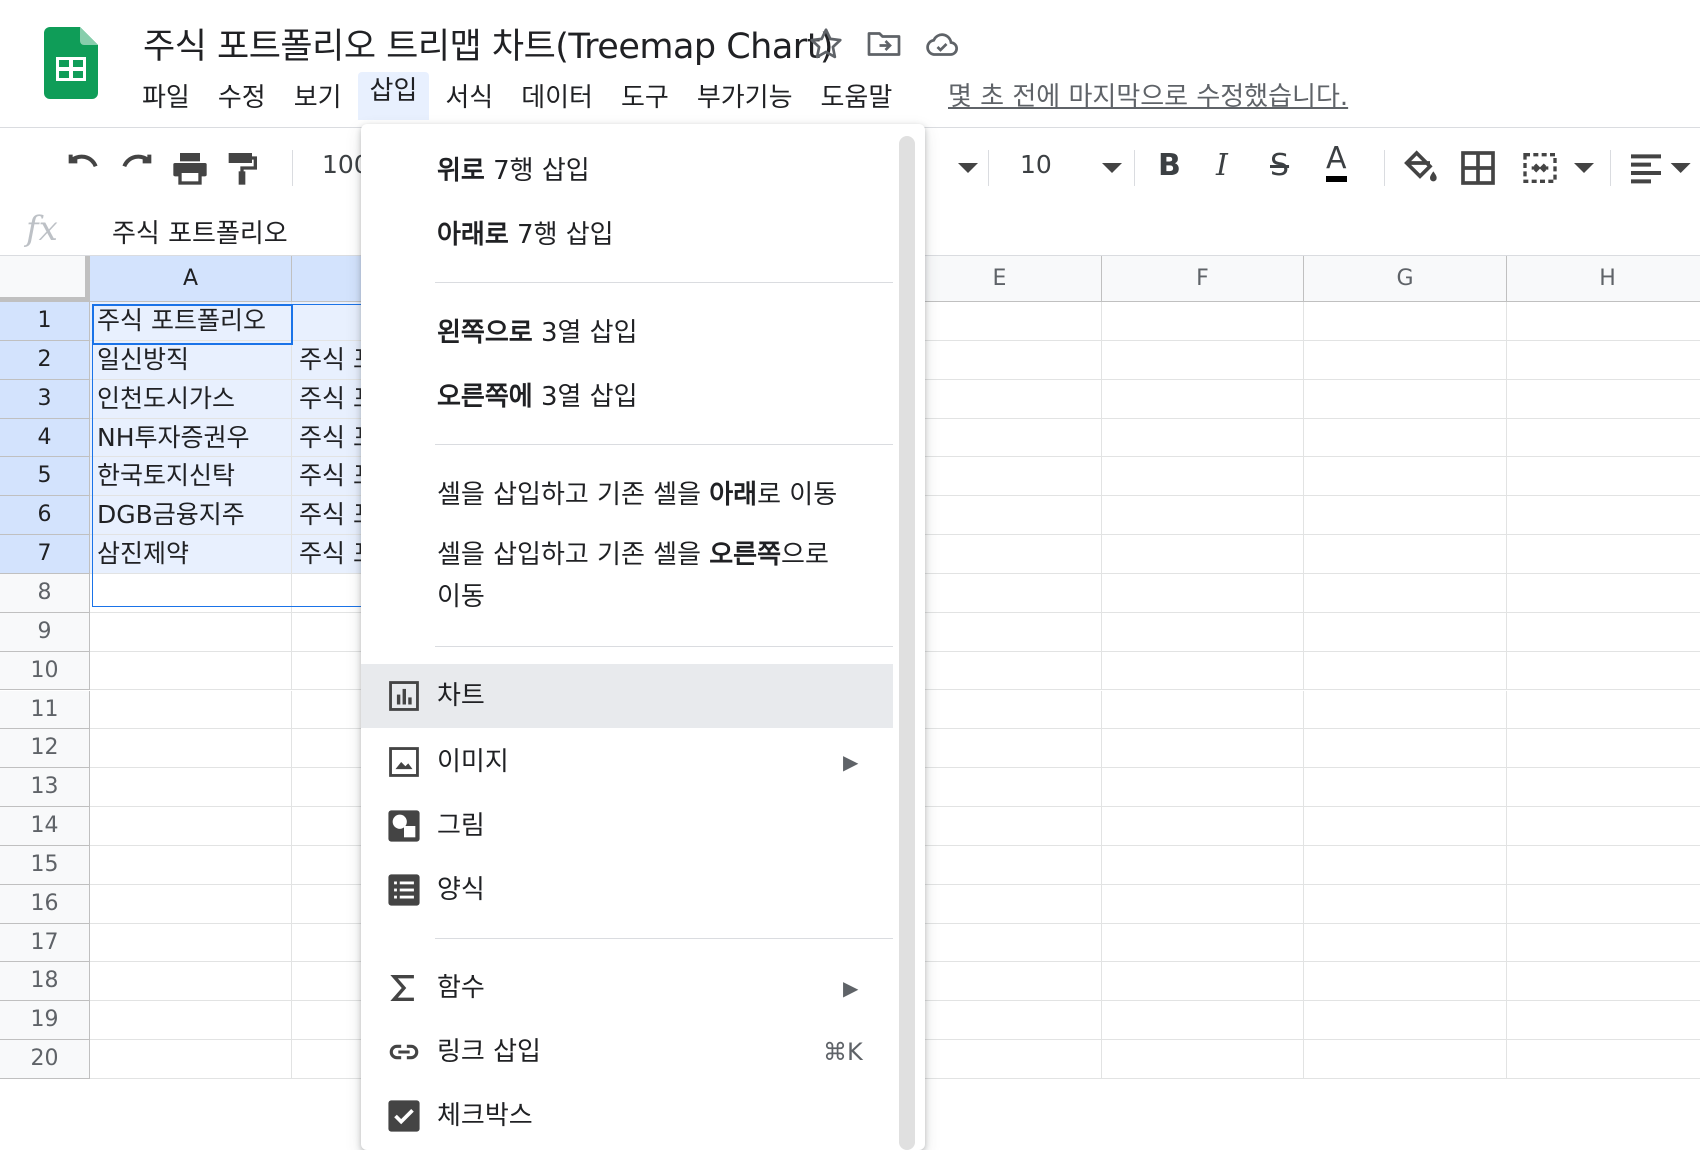 This screenshot has width=1700, height=1150. I want to click on cloud-saved-icon, so click(942, 44).